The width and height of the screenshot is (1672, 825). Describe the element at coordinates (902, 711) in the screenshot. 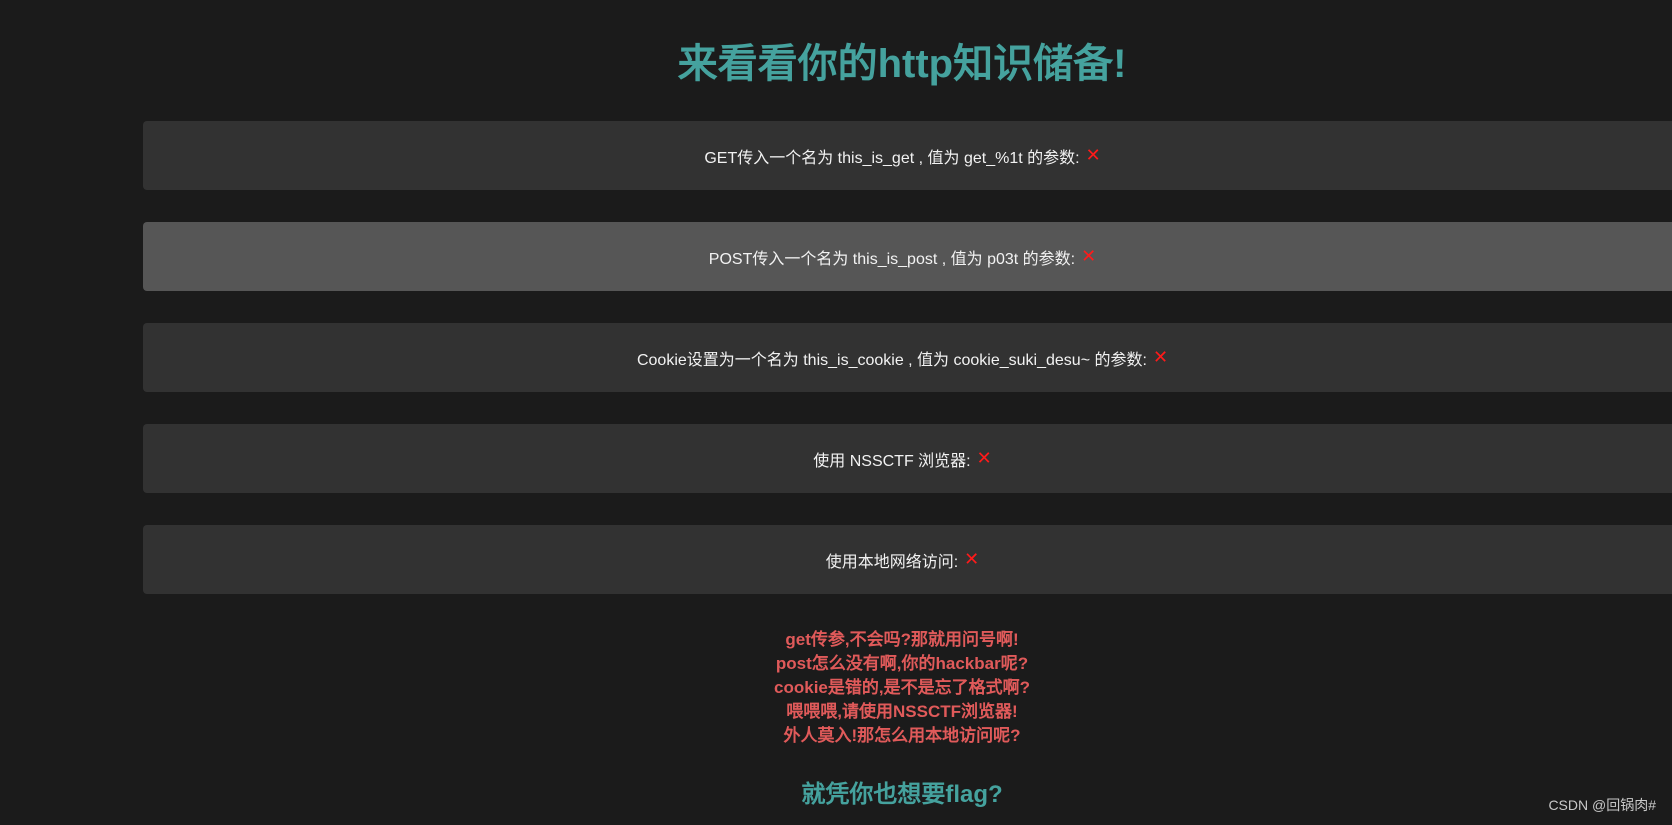

I see `hint-item-browser: 喂喂喂,请使用NSSCTF浏览器!` at that location.